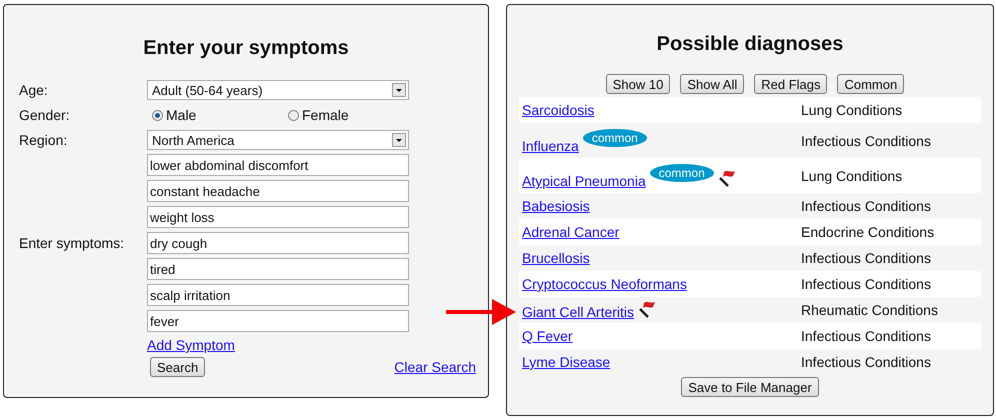  I want to click on symptom-field: lower abdominal discomfort, so click(278, 165).